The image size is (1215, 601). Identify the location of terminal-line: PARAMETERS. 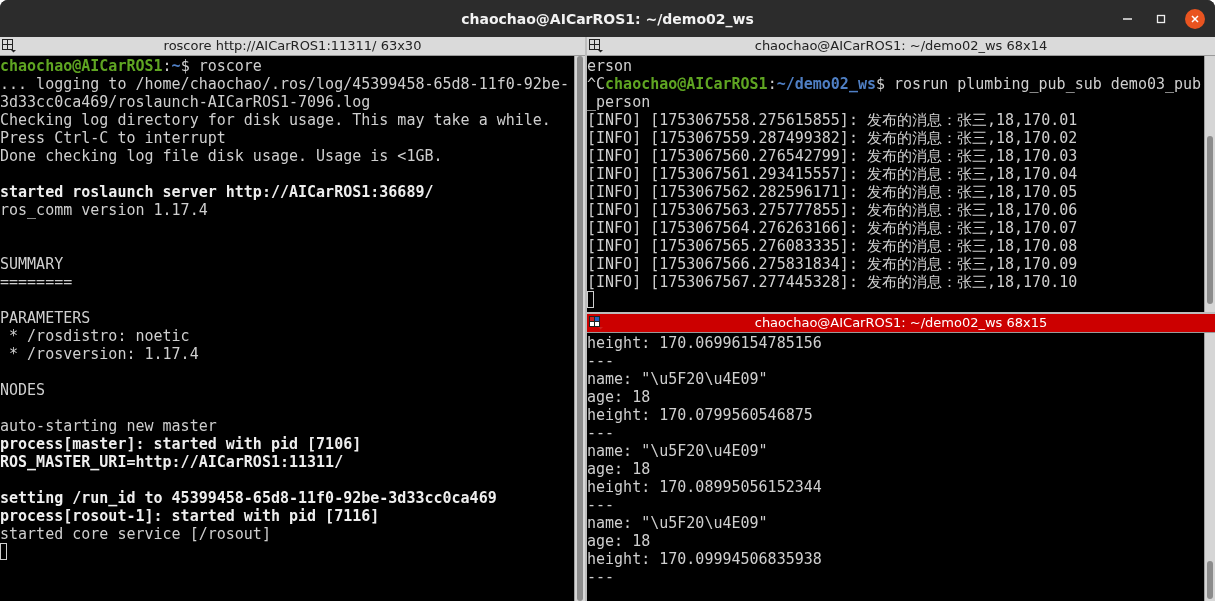
(45, 318).